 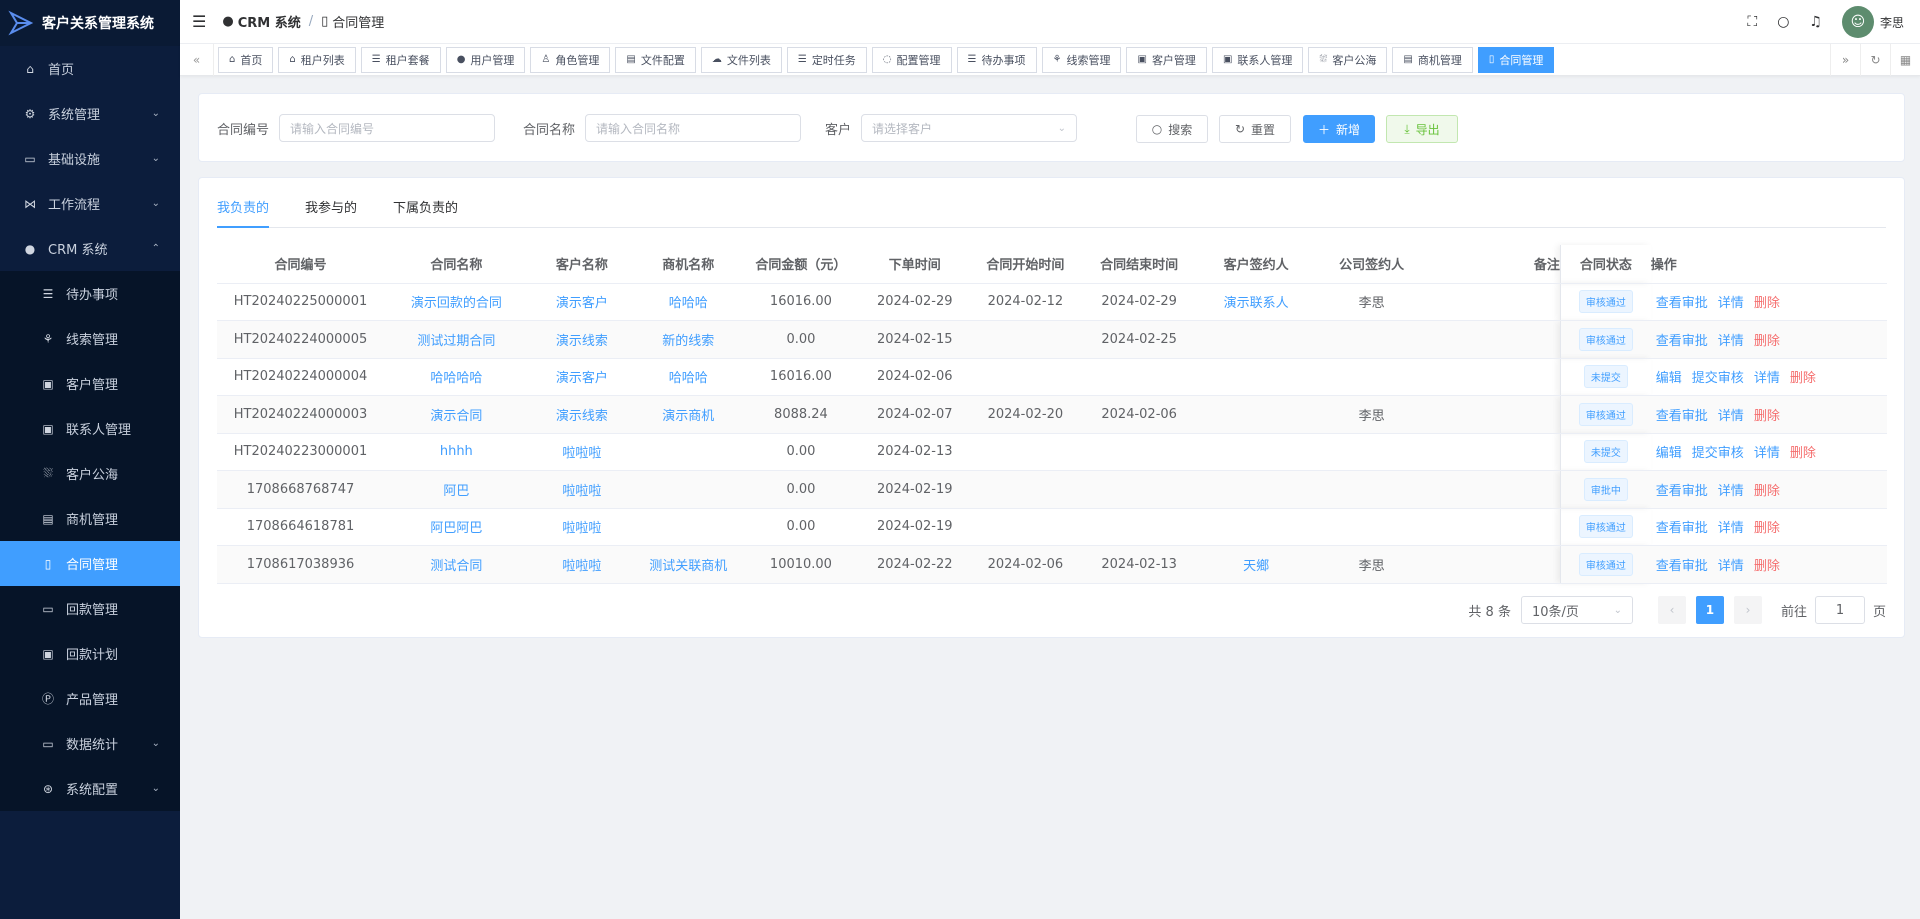 I want to click on sidebar-item-home: ⌂ 首页, so click(x=90, y=68).